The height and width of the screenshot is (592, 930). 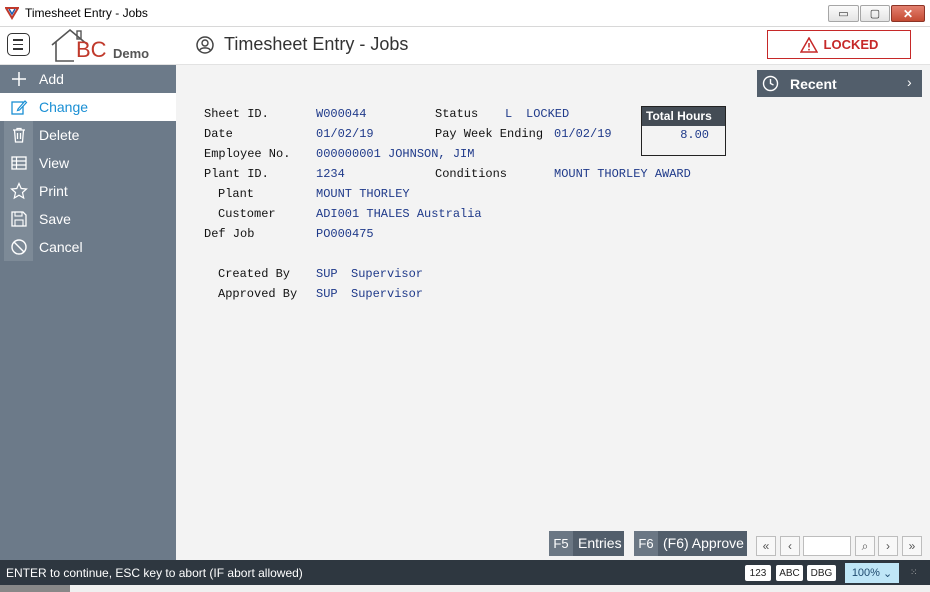 What do you see at coordinates (808, 44) in the screenshot?
I see `warning-icon` at bounding box center [808, 44].